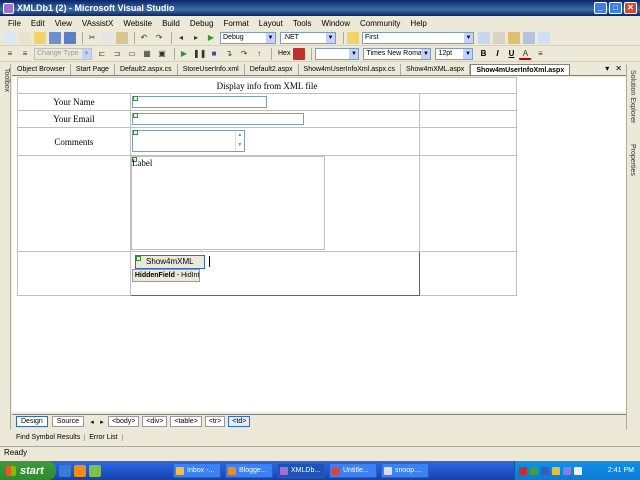 The height and width of the screenshot is (480, 640). What do you see at coordinates (336, 23) in the screenshot?
I see `menu-window: Window` at bounding box center [336, 23].